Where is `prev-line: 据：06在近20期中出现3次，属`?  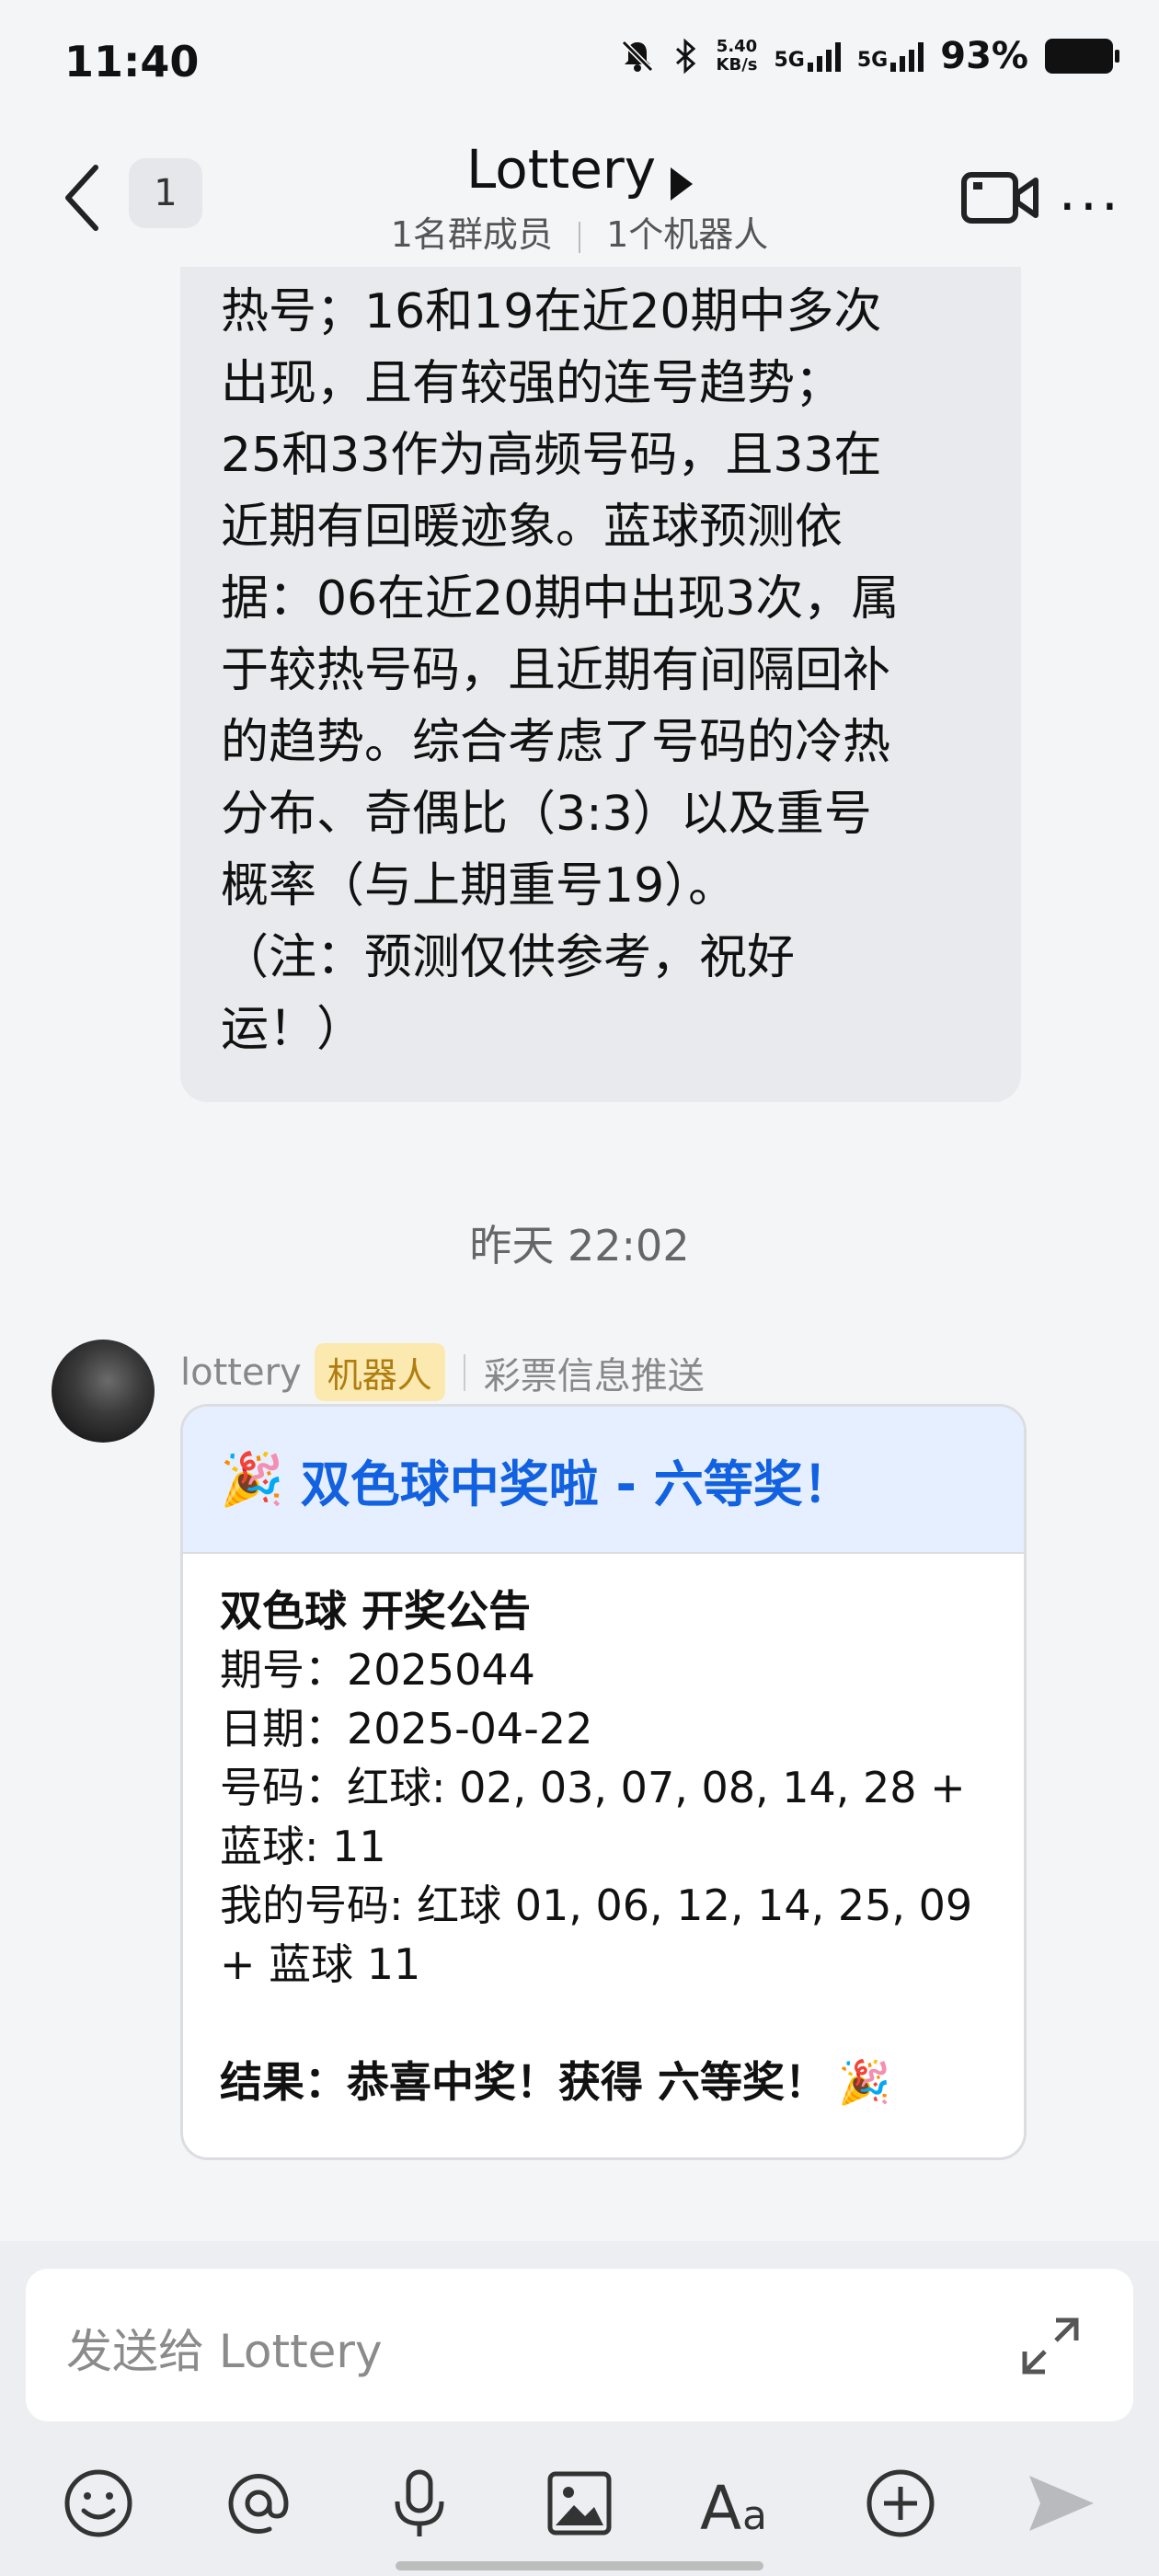
prev-line: 据：06在近20期中出现3次，属 is located at coordinates (560, 599).